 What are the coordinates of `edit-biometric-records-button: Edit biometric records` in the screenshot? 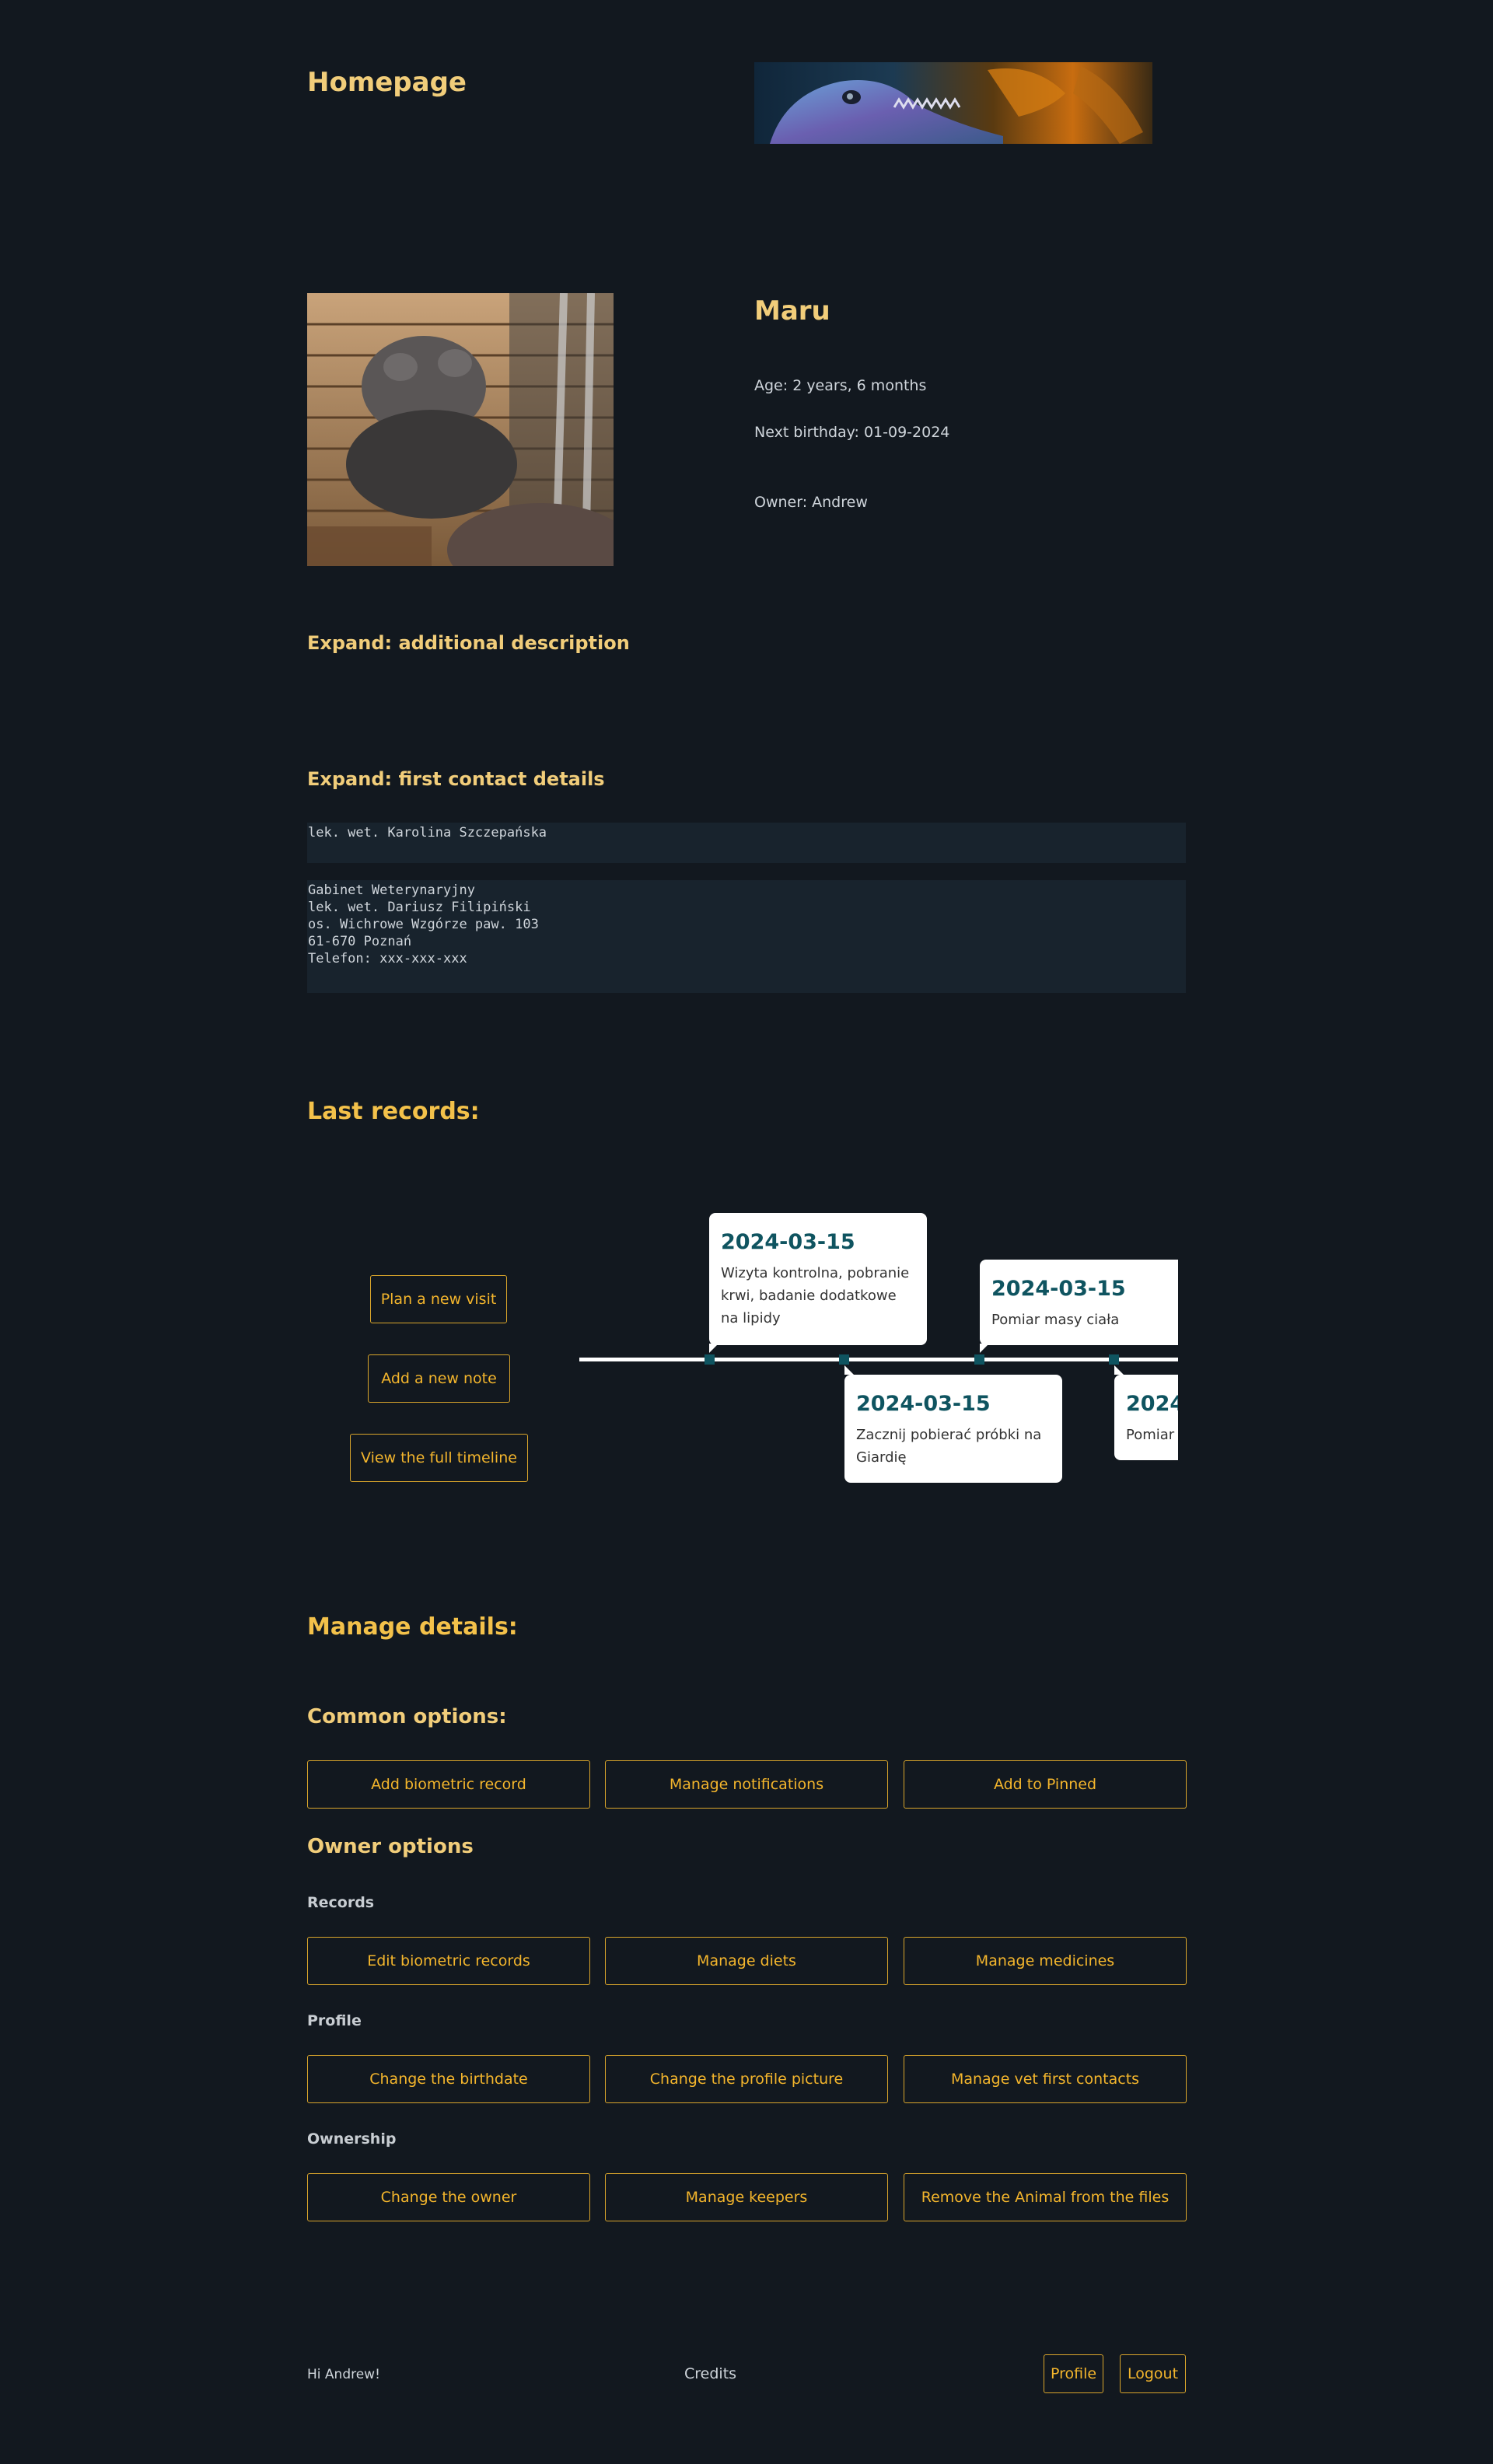 It's located at (448, 1961).